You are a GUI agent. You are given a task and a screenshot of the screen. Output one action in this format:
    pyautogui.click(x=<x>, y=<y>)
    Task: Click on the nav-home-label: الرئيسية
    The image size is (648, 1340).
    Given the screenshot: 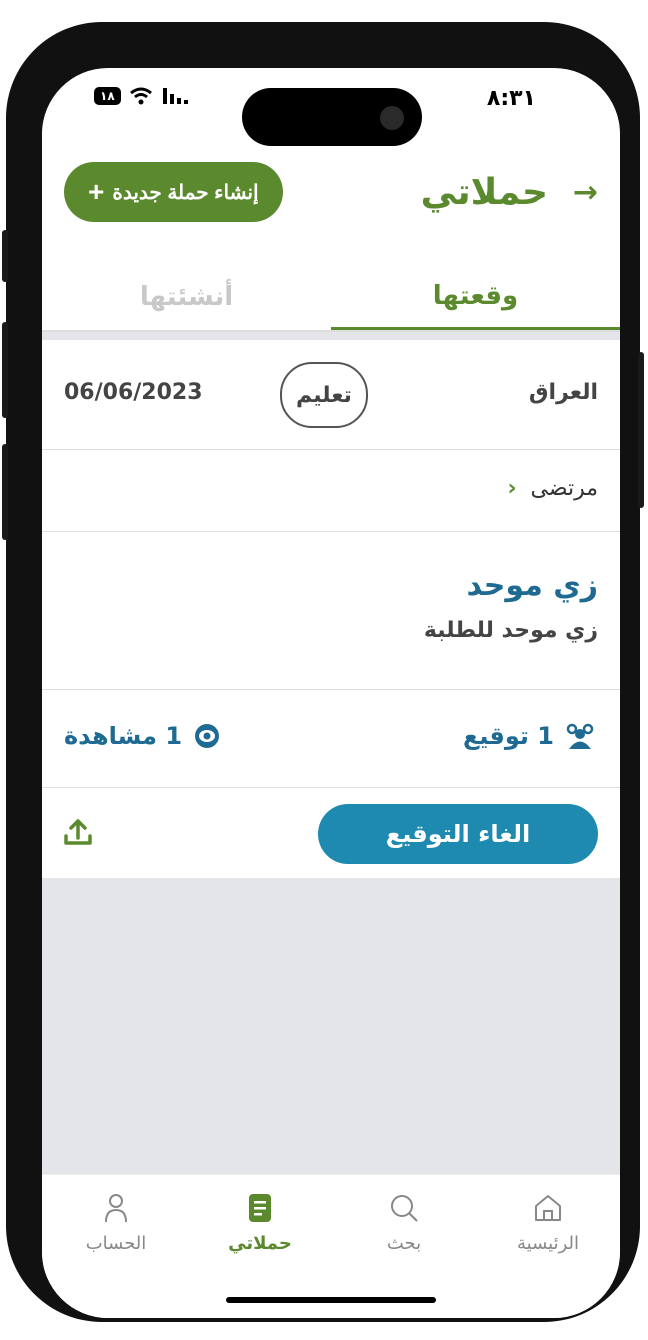 What is the action you would take?
    pyautogui.click(x=548, y=1243)
    